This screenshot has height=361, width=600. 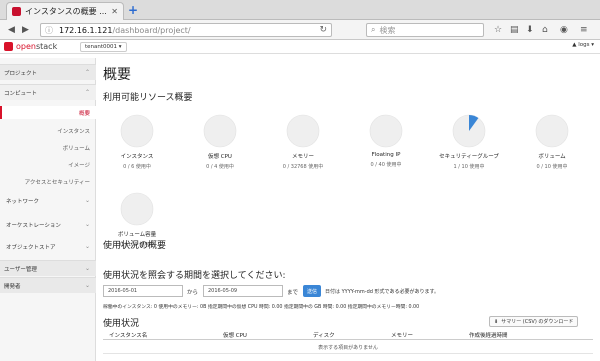 What do you see at coordinates (537, 322) in the screenshot?
I see `download-csv-label: サマリー (CSV) のダウンロード` at bounding box center [537, 322].